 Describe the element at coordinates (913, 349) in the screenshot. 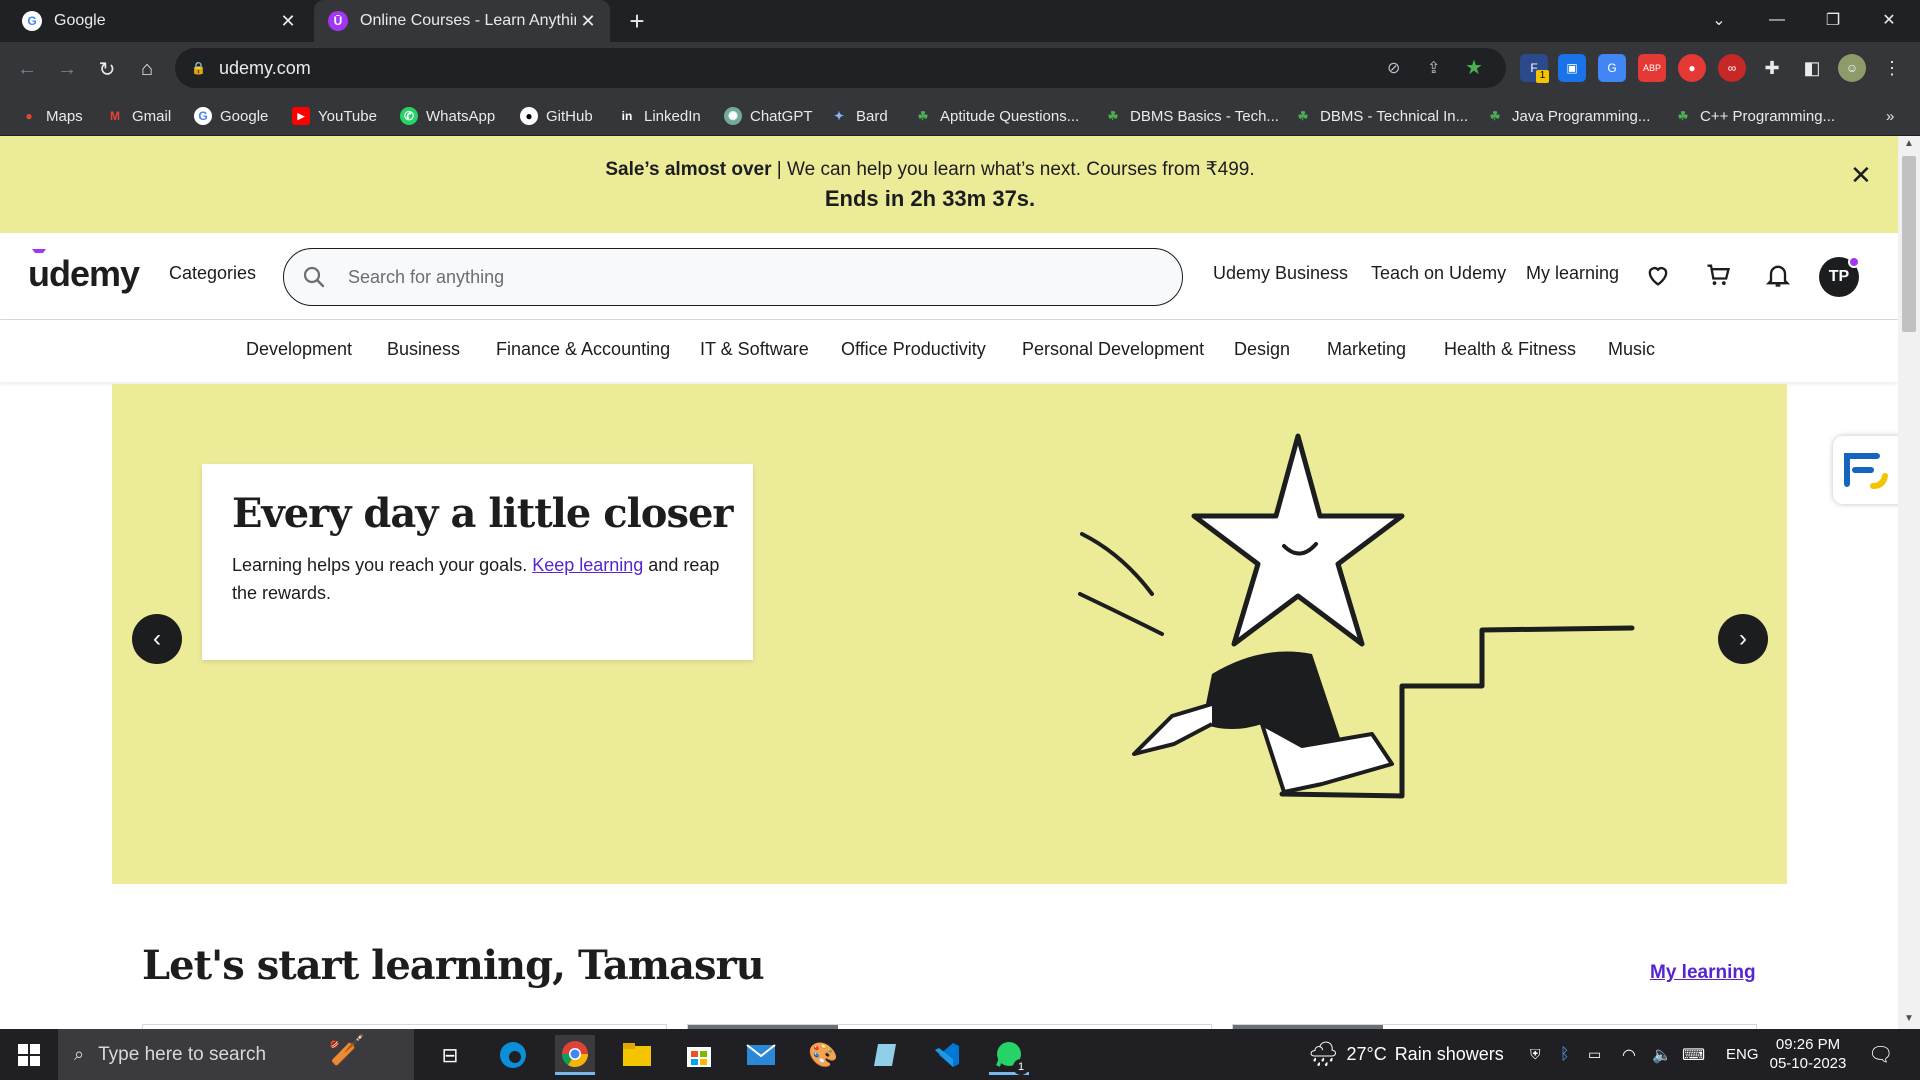

I see `category-office-productivity: Office Productivity` at that location.